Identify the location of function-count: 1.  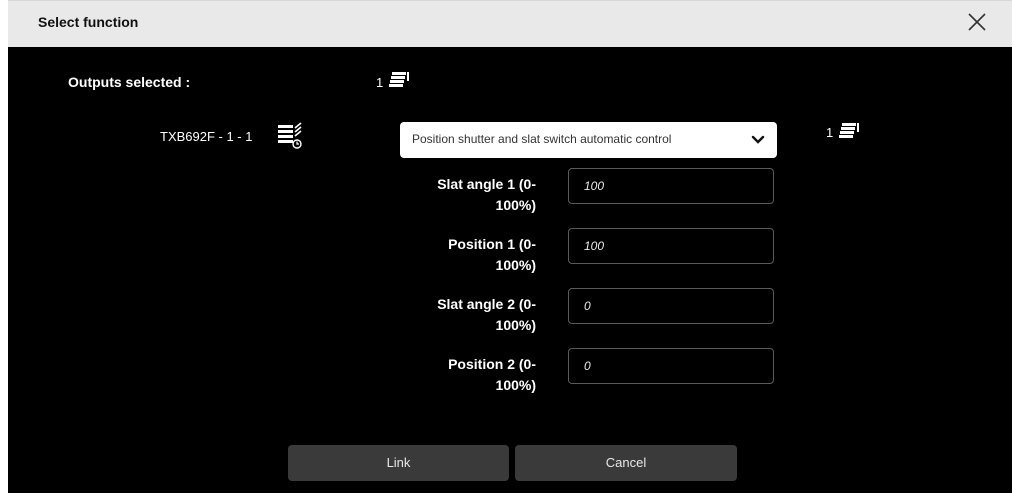
(830, 132).